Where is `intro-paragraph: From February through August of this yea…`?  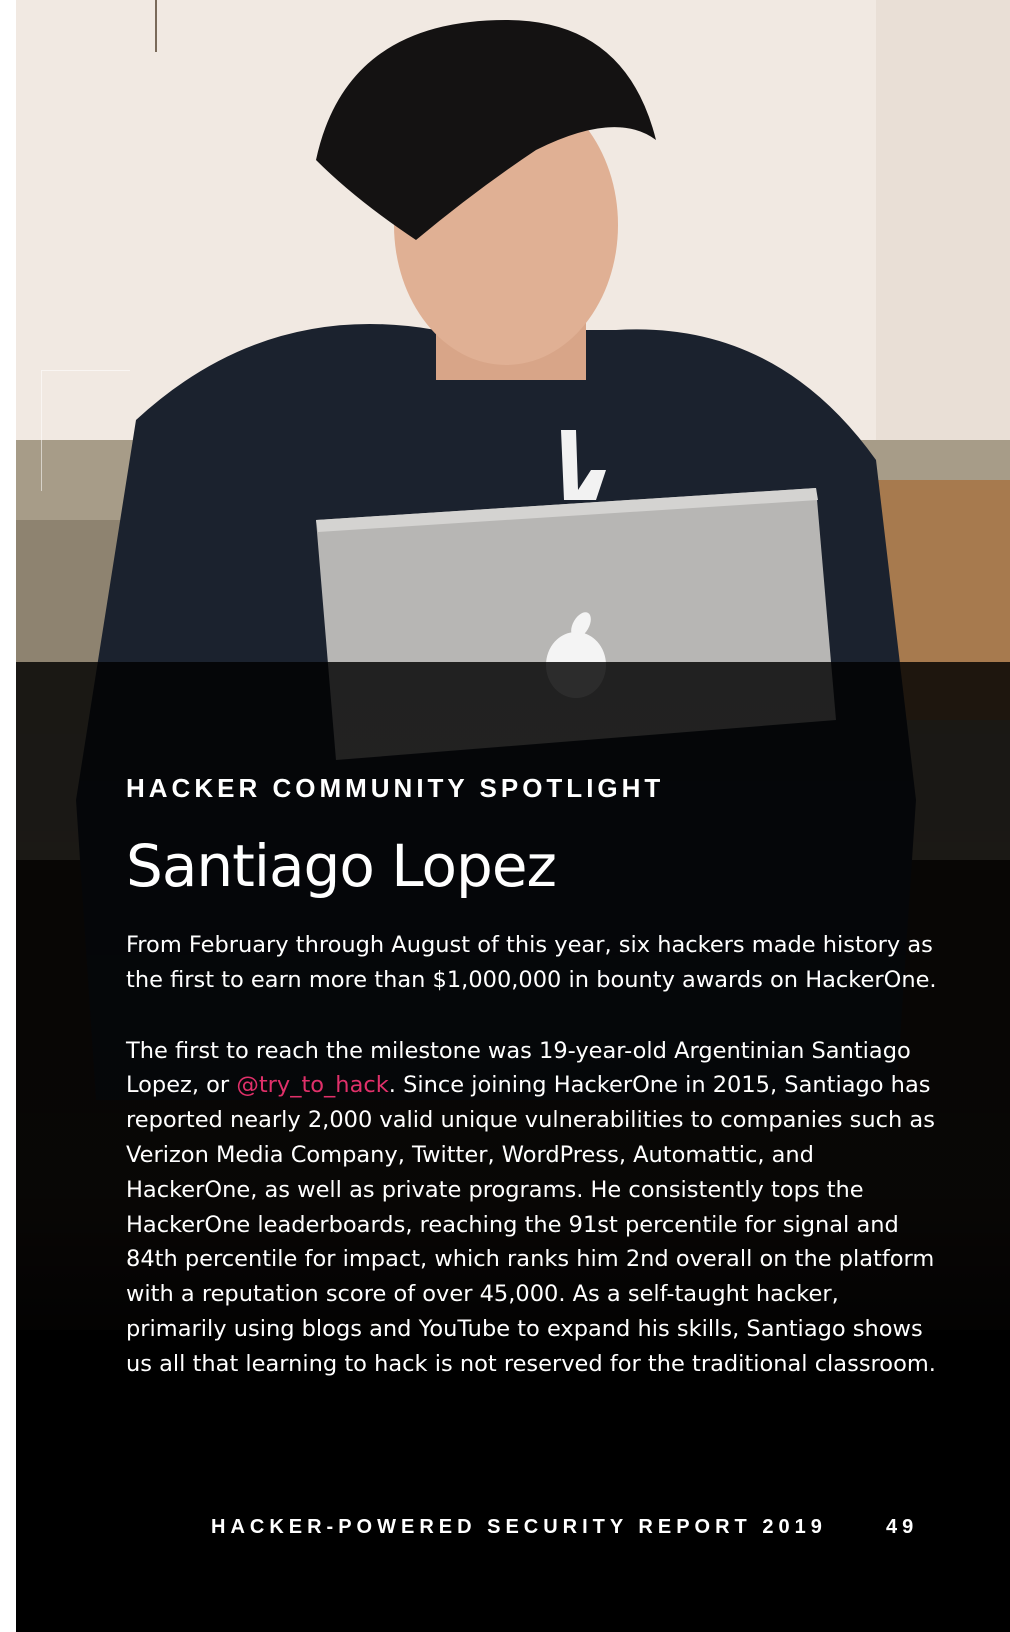 intro-paragraph: From February through August of this yea… is located at coordinates (531, 962).